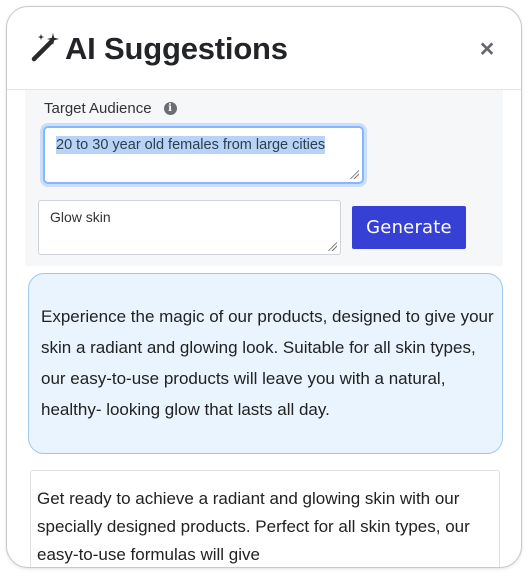  I want to click on keywords-textarea: Glow skin, so click(189, 227).